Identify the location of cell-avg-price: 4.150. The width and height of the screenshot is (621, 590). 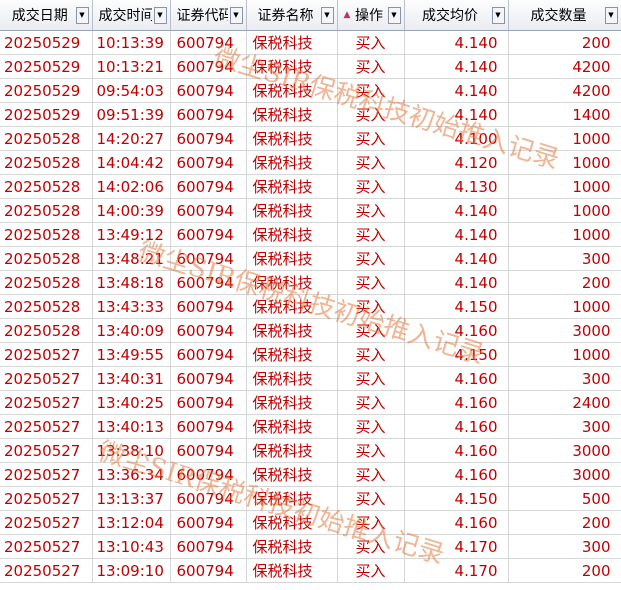
(456, 306).